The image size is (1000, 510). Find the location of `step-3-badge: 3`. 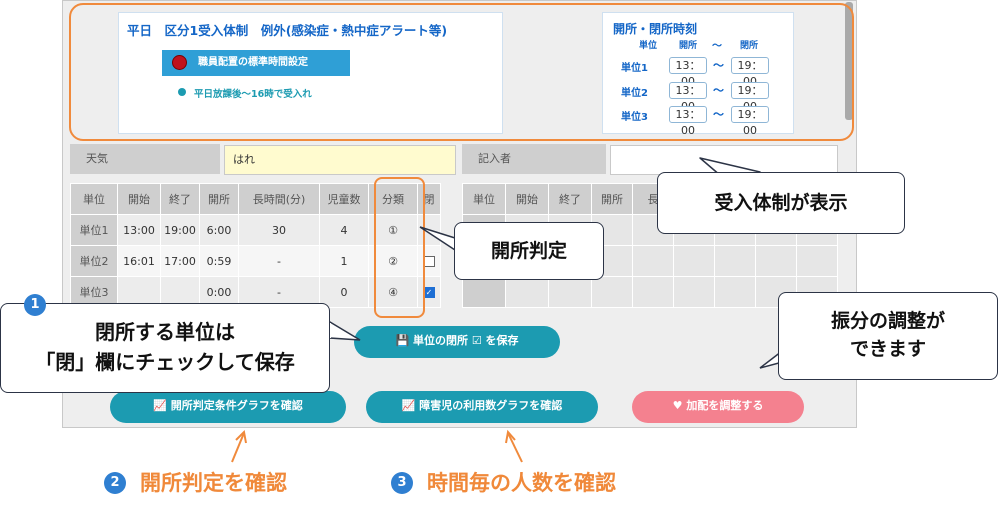

step-3-badge: 3 is located at coordinates (402, 483).